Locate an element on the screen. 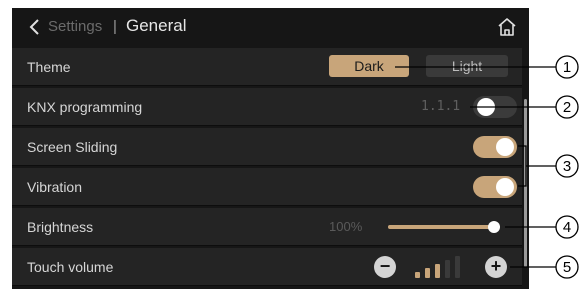 This screenshot has height=296, width=584. callout-number-1: 1 is located at coordinates (567, 67).